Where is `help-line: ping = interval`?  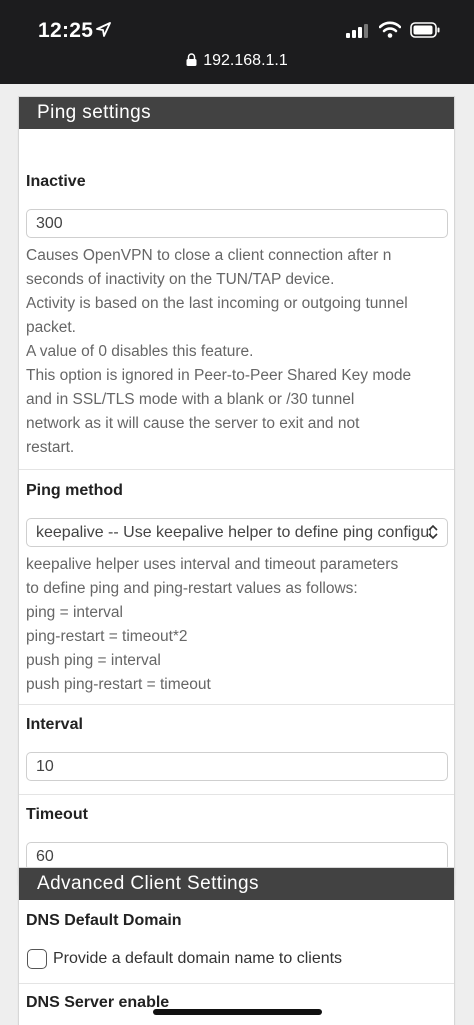
help-line: ping = interval is located at coordinates (74, 612).